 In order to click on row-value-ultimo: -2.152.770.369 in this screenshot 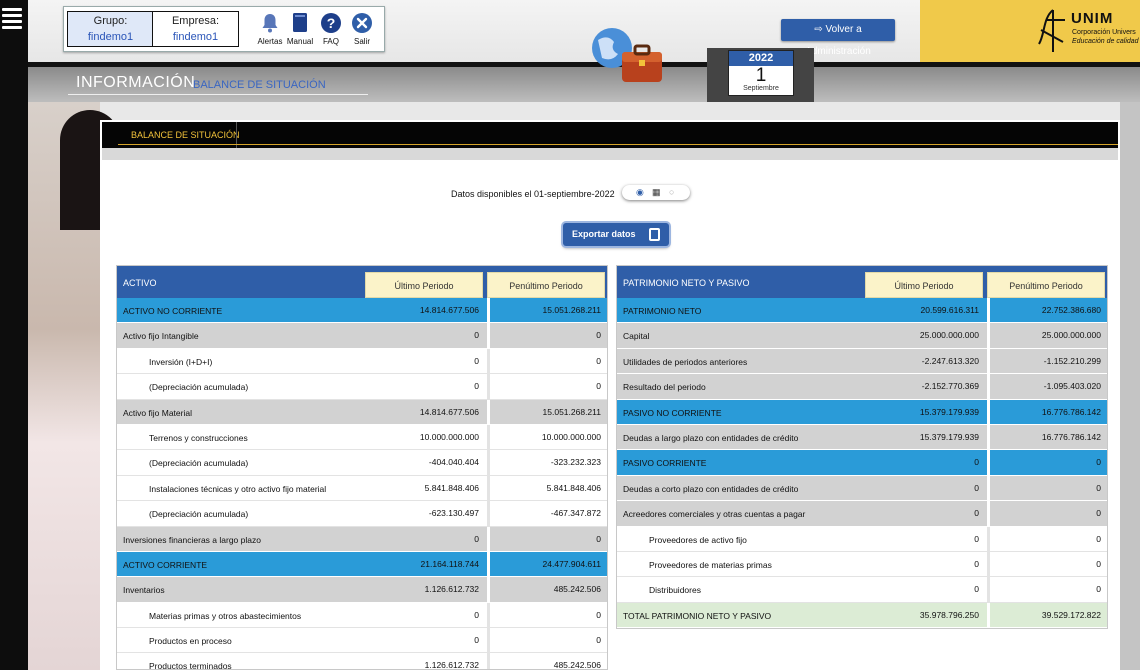, I will do `click(950, 386)`.